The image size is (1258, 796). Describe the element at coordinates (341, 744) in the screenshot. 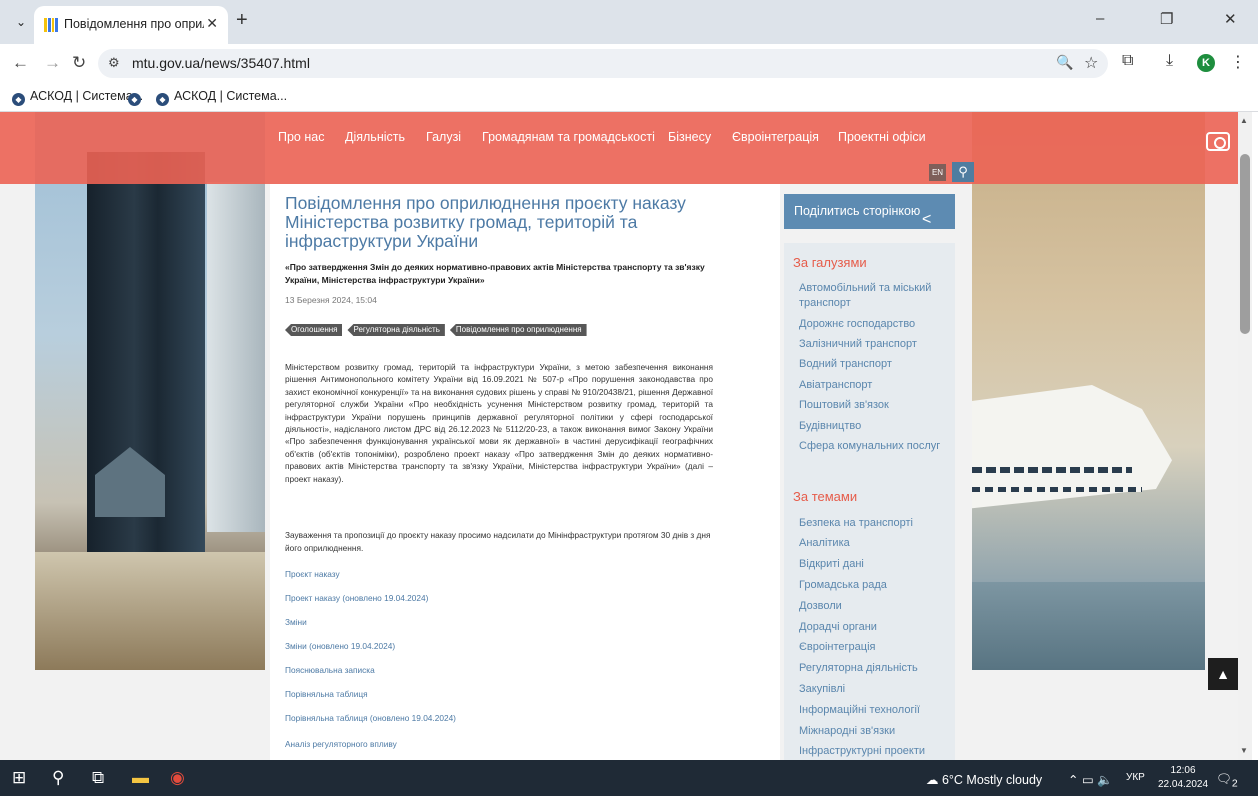

I see `document-link: Аналіз регуляторного впливу` at that location.